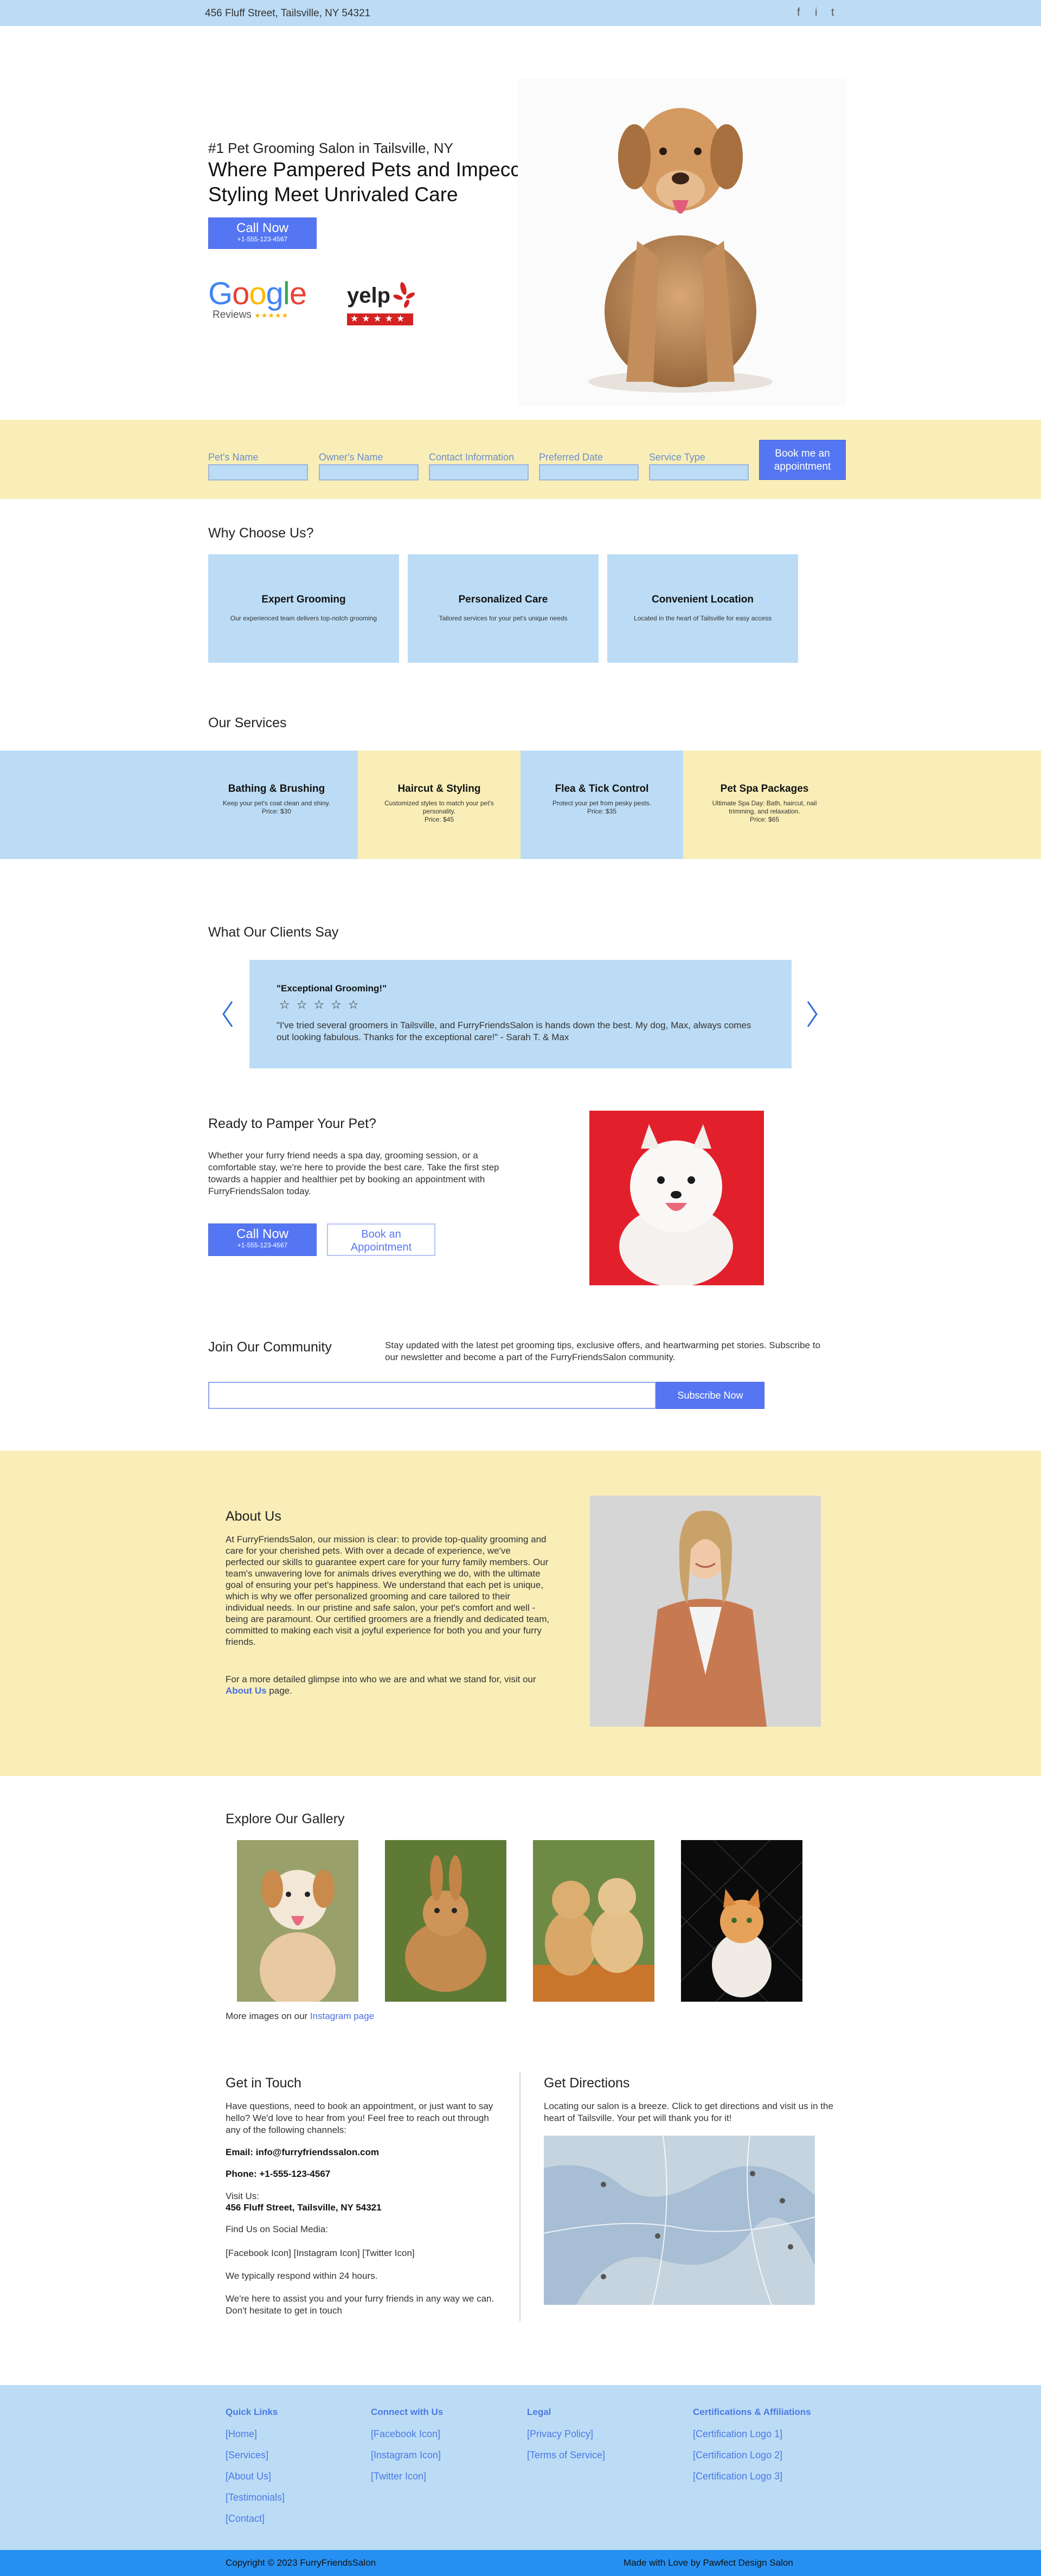  What do you see at coordinates (676, 1199) in the screenshot?
I see `pomeranian-photo` at bounding box center [676, 1199].